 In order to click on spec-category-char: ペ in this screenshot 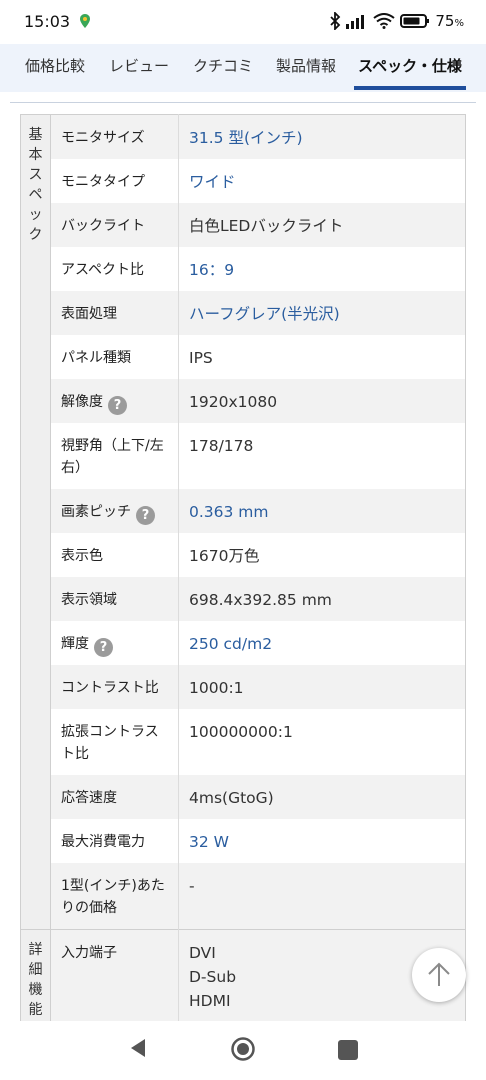, I will do `click(35, 195)`.